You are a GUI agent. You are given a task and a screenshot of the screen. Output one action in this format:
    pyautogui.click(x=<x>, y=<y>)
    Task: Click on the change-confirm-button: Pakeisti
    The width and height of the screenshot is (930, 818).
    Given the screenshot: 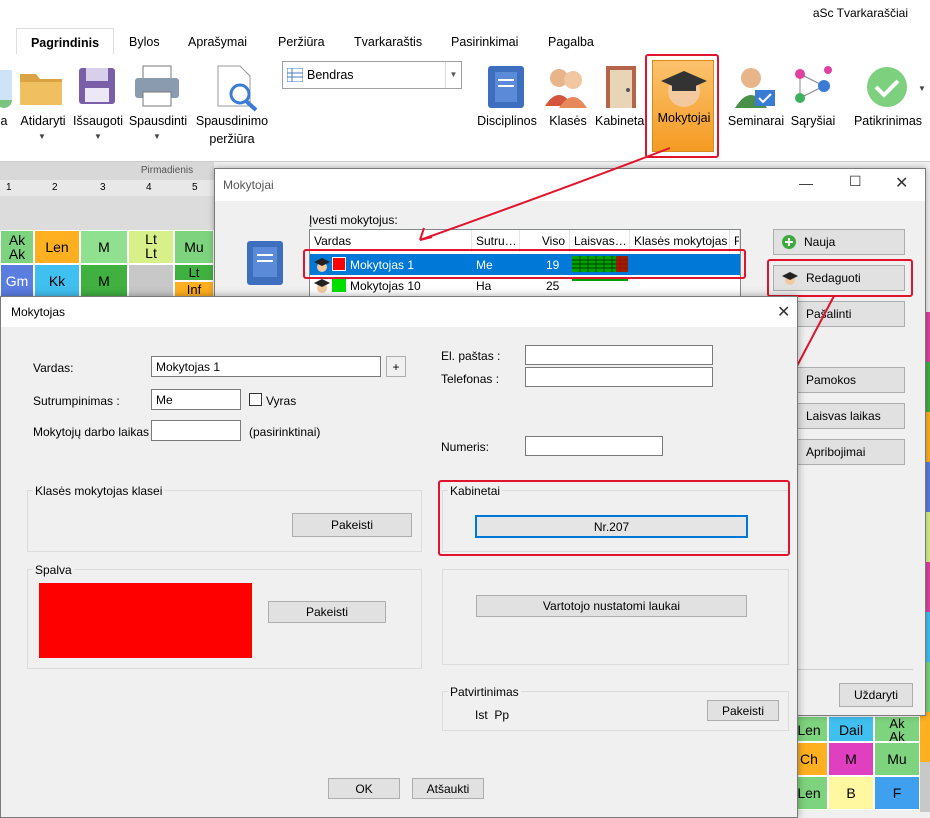 What is the action you would take?
    pyautogui.click(x=743, y=710)
    